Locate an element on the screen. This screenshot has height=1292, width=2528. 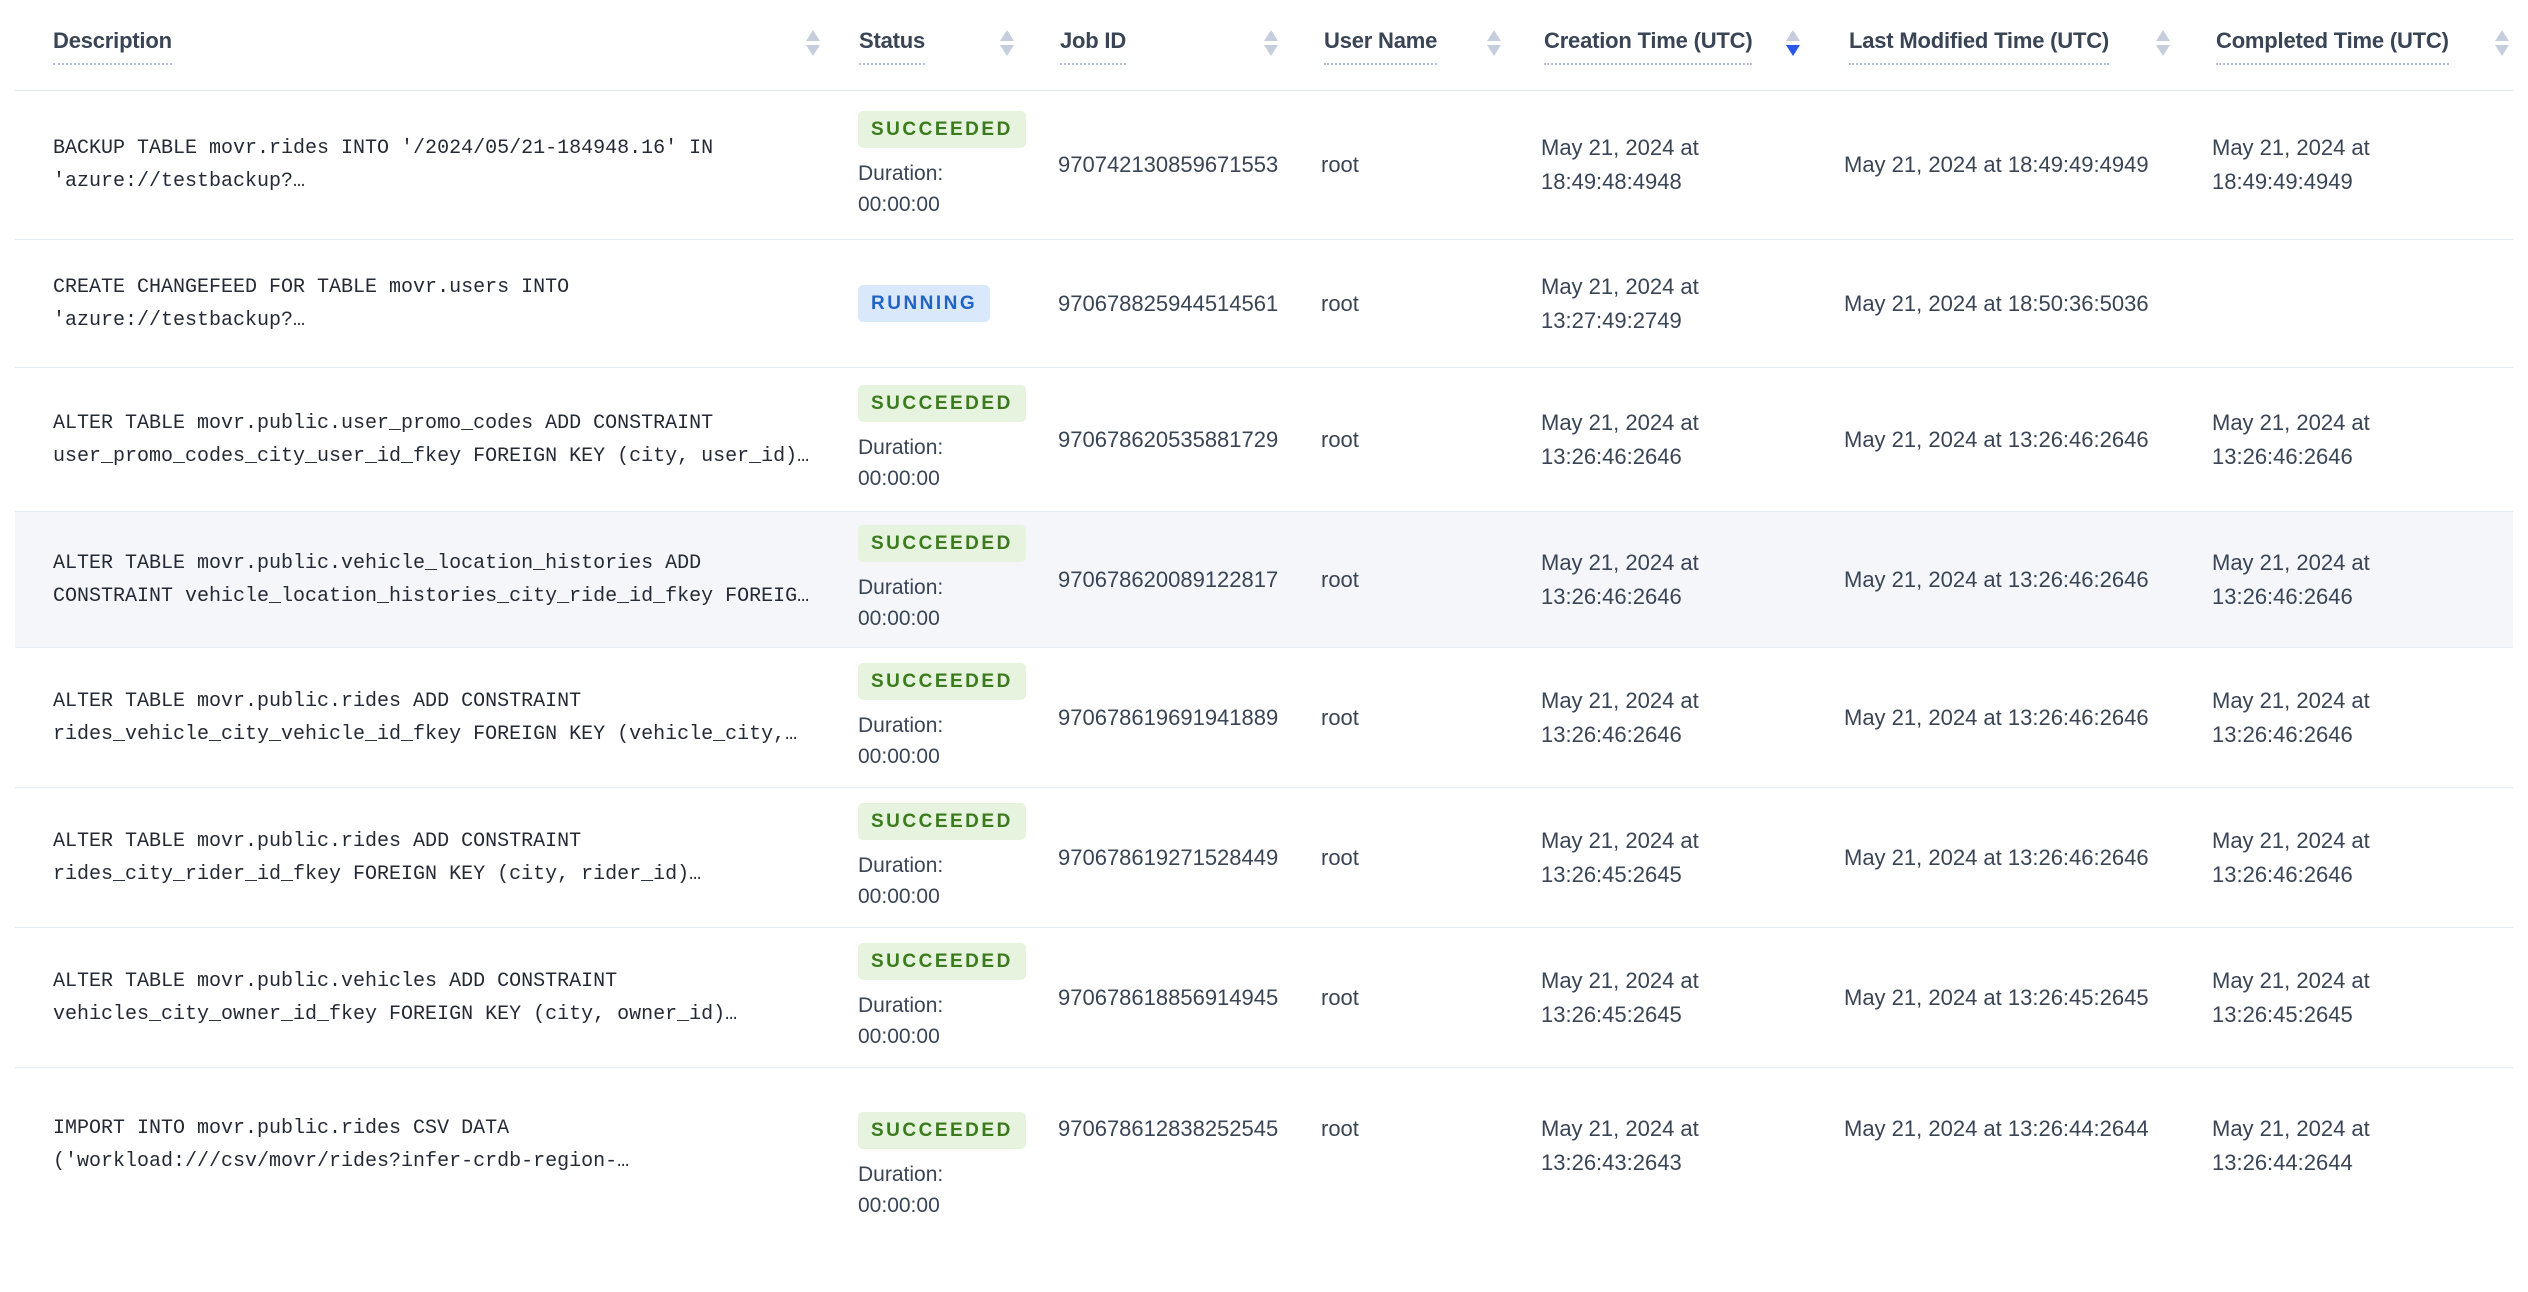
job-id-value: 970678620089122817 is located at coordinates (1168, 579).